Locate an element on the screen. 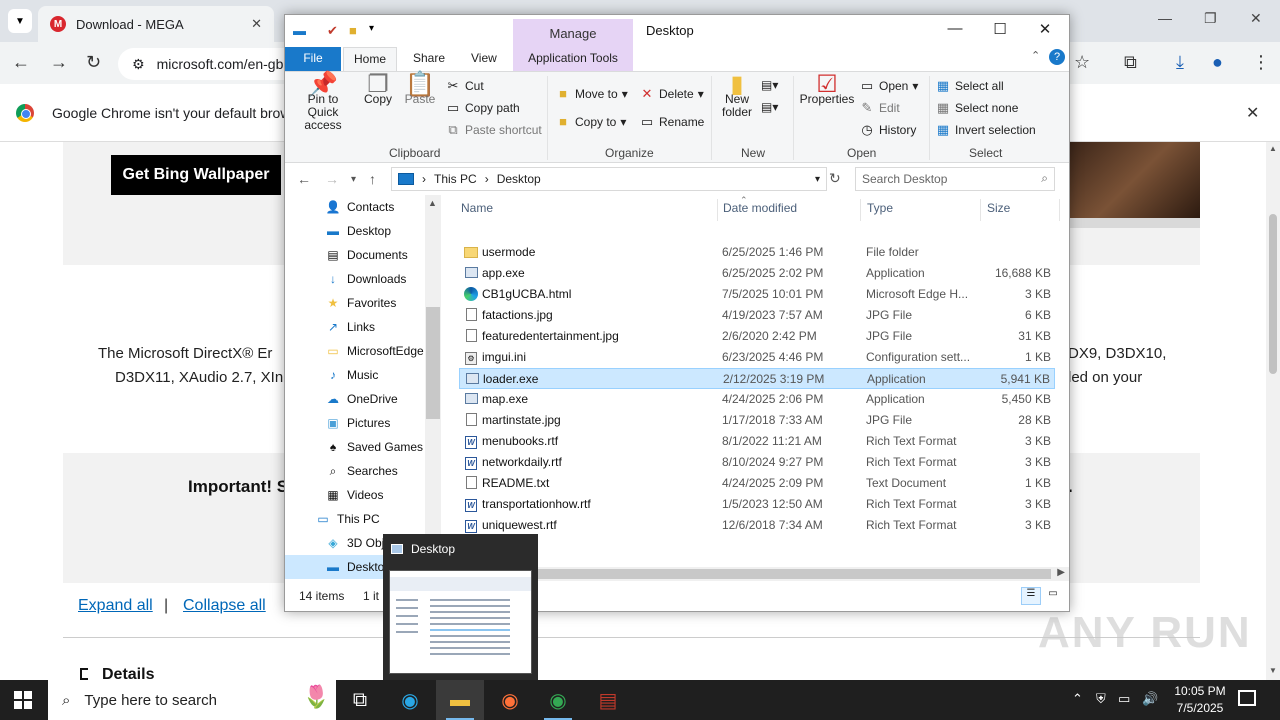 This screenshot has height=720, width=1280. new-folder-quick-icon: ■ is located at coordinates (353, 30).